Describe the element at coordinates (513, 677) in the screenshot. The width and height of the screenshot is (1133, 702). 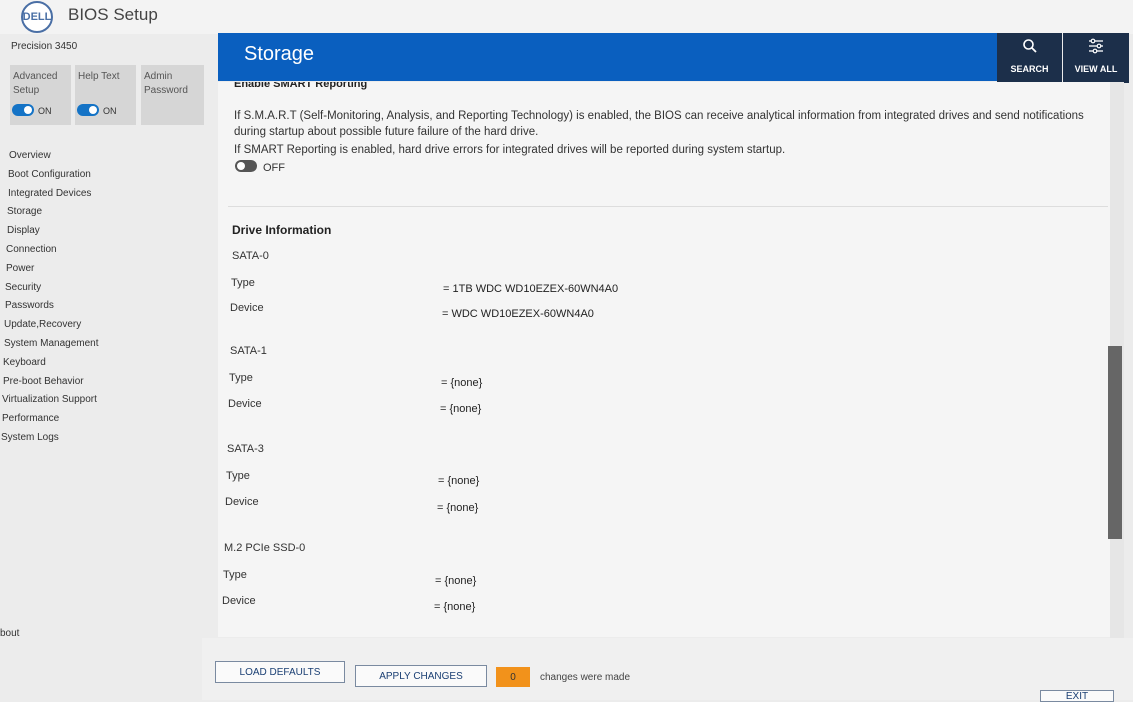
I see `changes-count-badge: 0` at that location.